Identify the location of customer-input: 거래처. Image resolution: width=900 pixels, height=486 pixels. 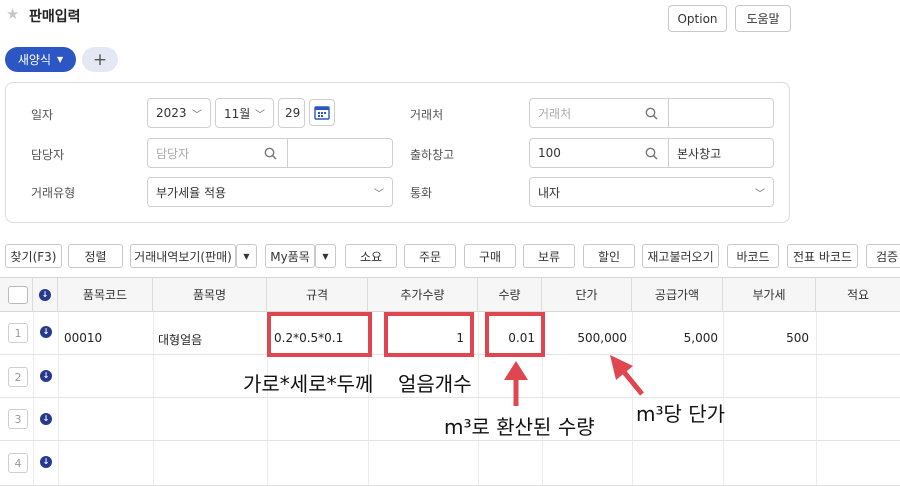
(582, 113).